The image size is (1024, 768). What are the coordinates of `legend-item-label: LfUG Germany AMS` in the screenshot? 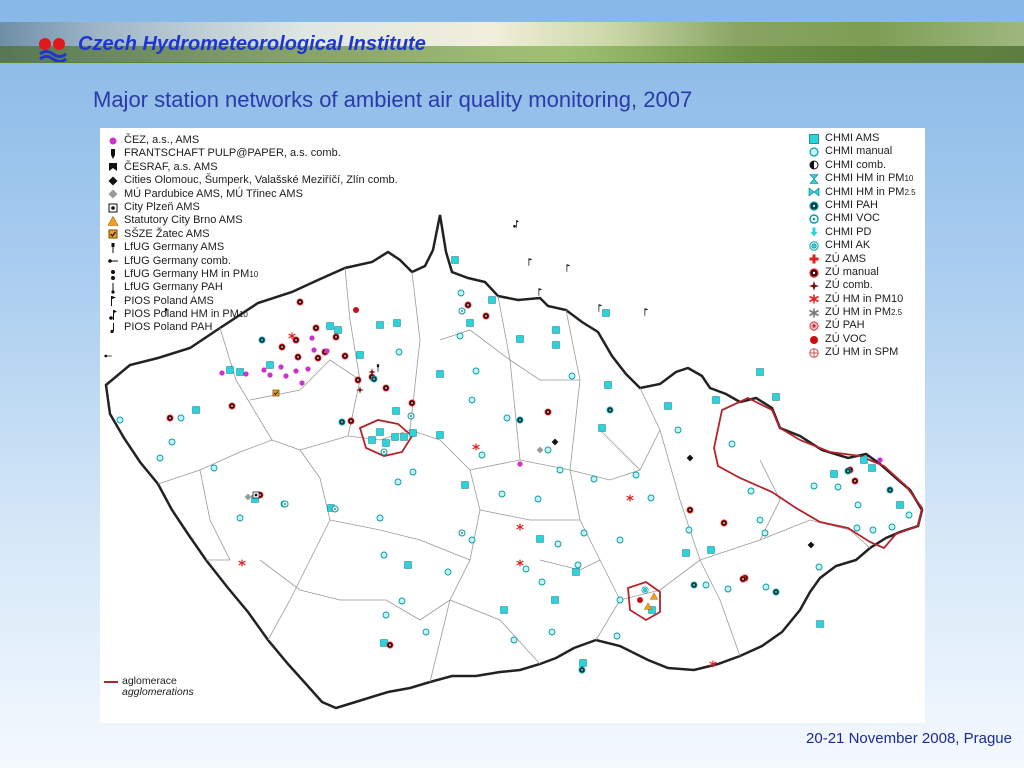 It's located at (174, 247).